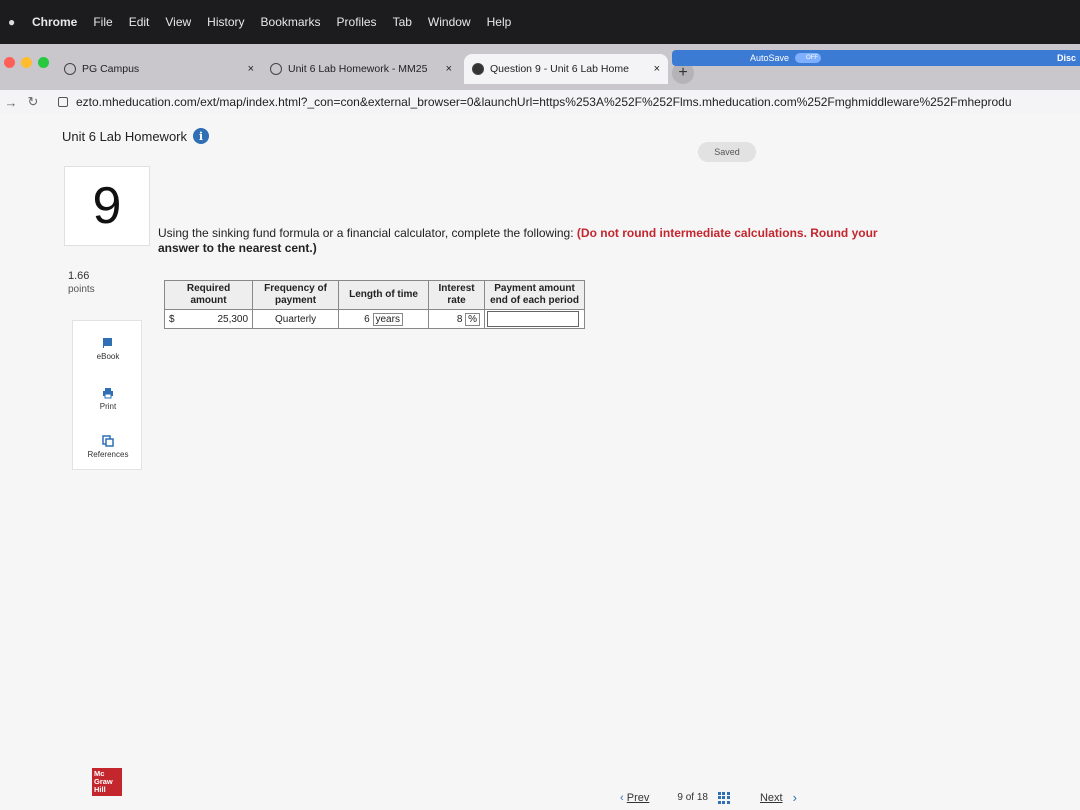 Image resolution: width=1080 pixels, height=810 pixels. Describe the element at coordinates (225, 22) in the screenshot. I see `menu-history: History` at that location.